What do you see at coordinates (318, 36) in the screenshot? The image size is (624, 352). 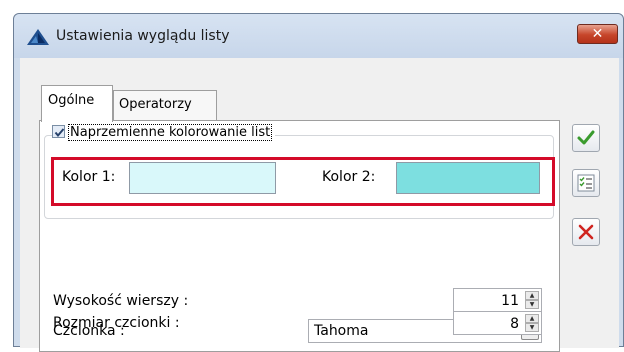 I see `title-bar: Ustawienia wyglądu listy ✕` at bounding box center [318, 36].